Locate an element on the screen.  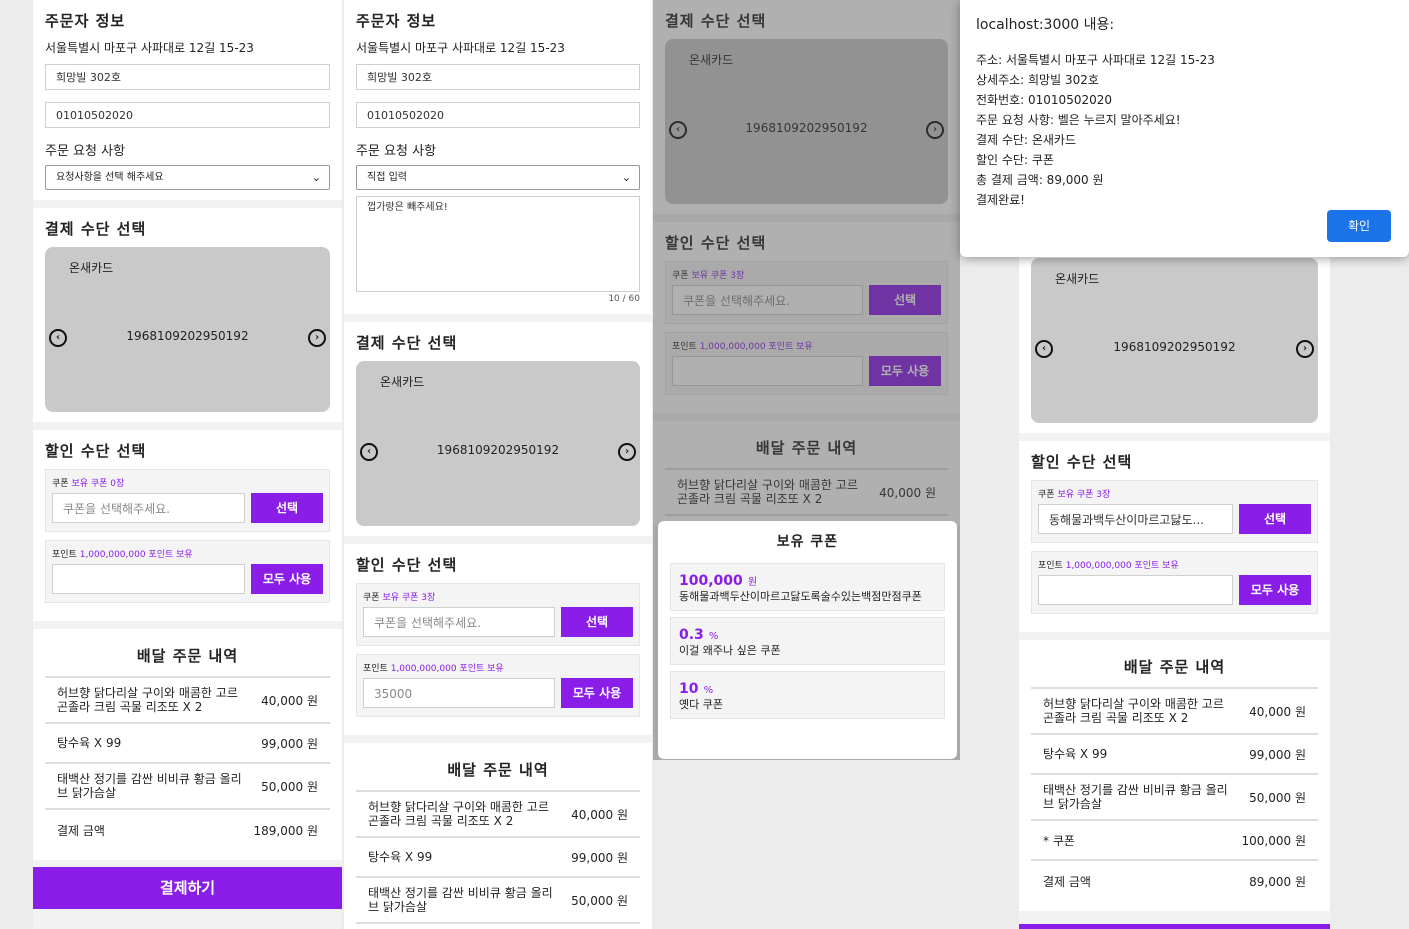
order-total: 결제 금액 89,000 원 is located at coordinates (1174, 881).